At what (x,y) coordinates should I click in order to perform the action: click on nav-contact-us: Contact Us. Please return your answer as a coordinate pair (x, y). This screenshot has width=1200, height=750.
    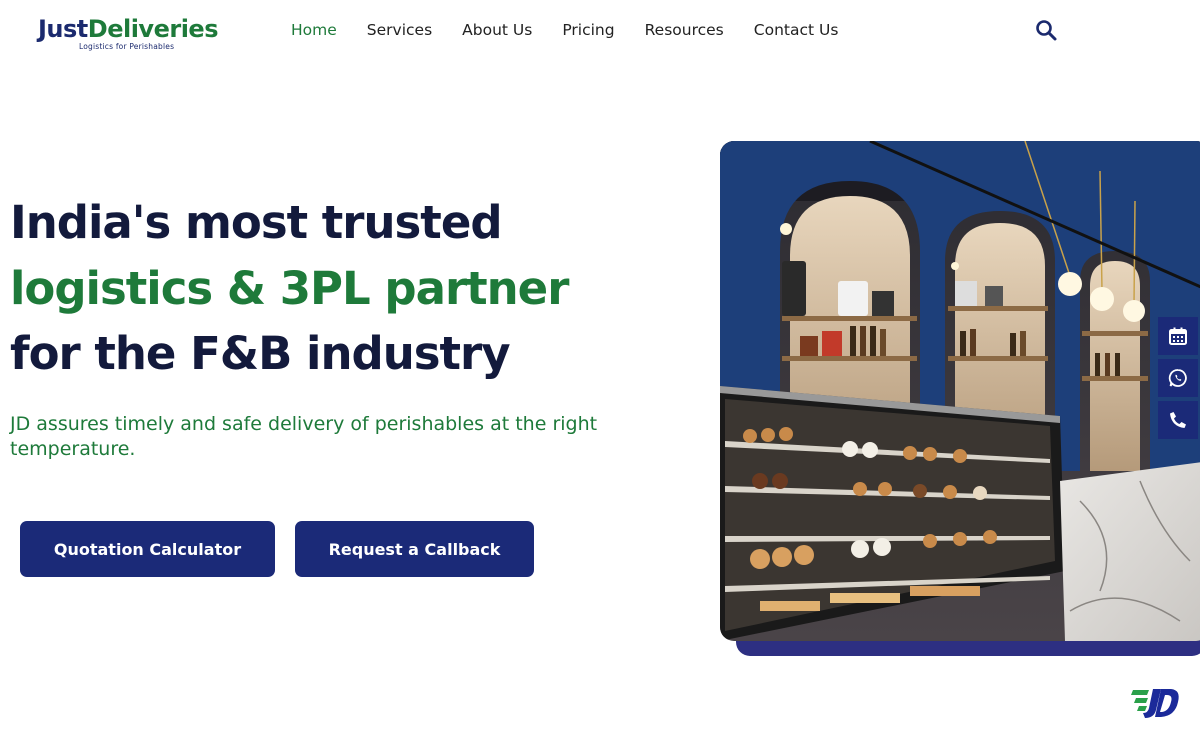
    Looking at the image, I should click on (796, 30).